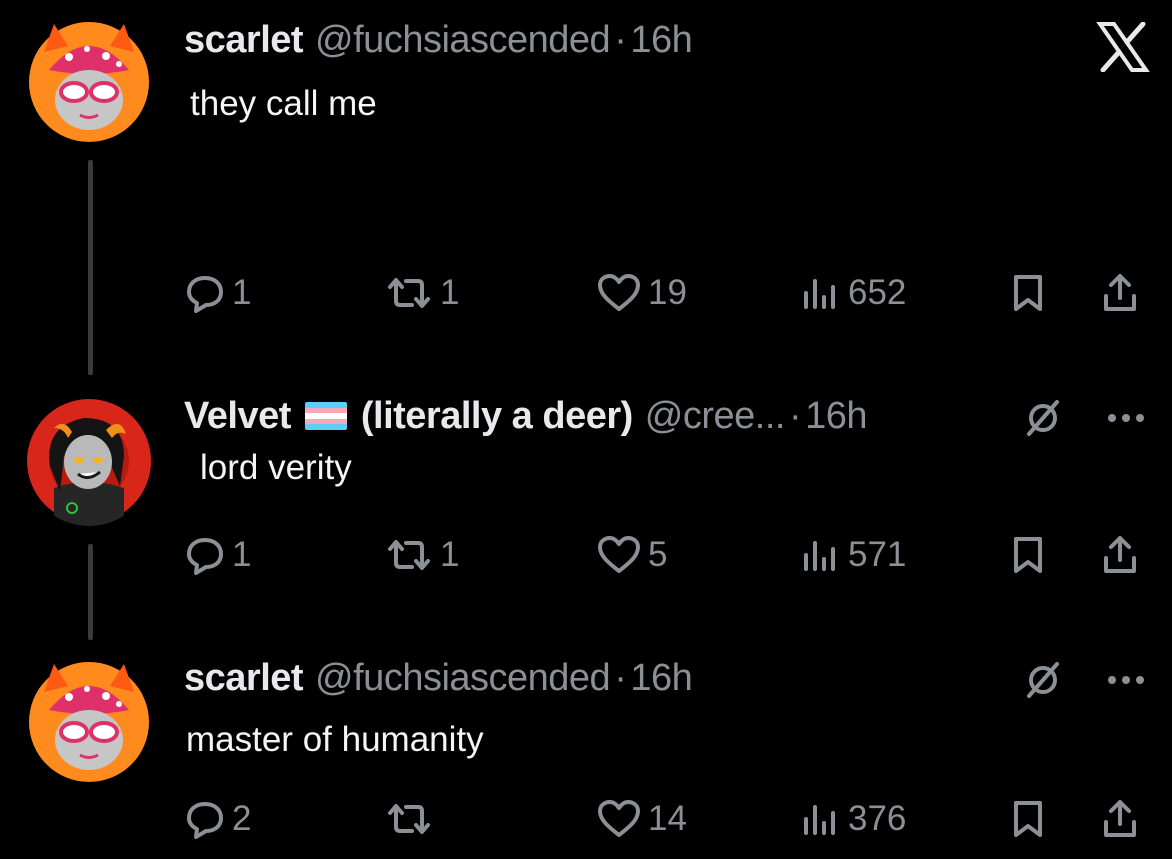  What do you see at coordinates (667, 818) in the screenshot?
I see `like-count: 14` at bounding box center [667, 818].